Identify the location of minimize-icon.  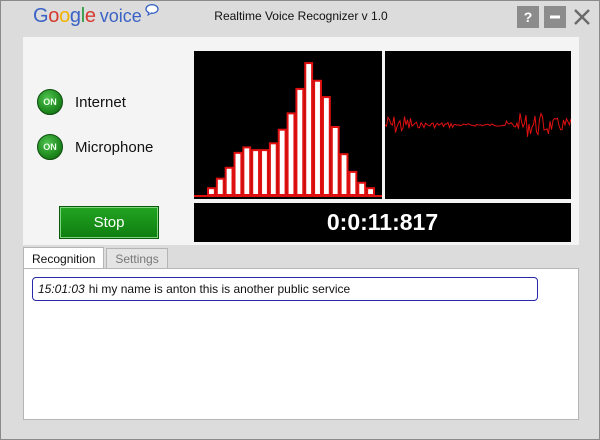
(555, 17).